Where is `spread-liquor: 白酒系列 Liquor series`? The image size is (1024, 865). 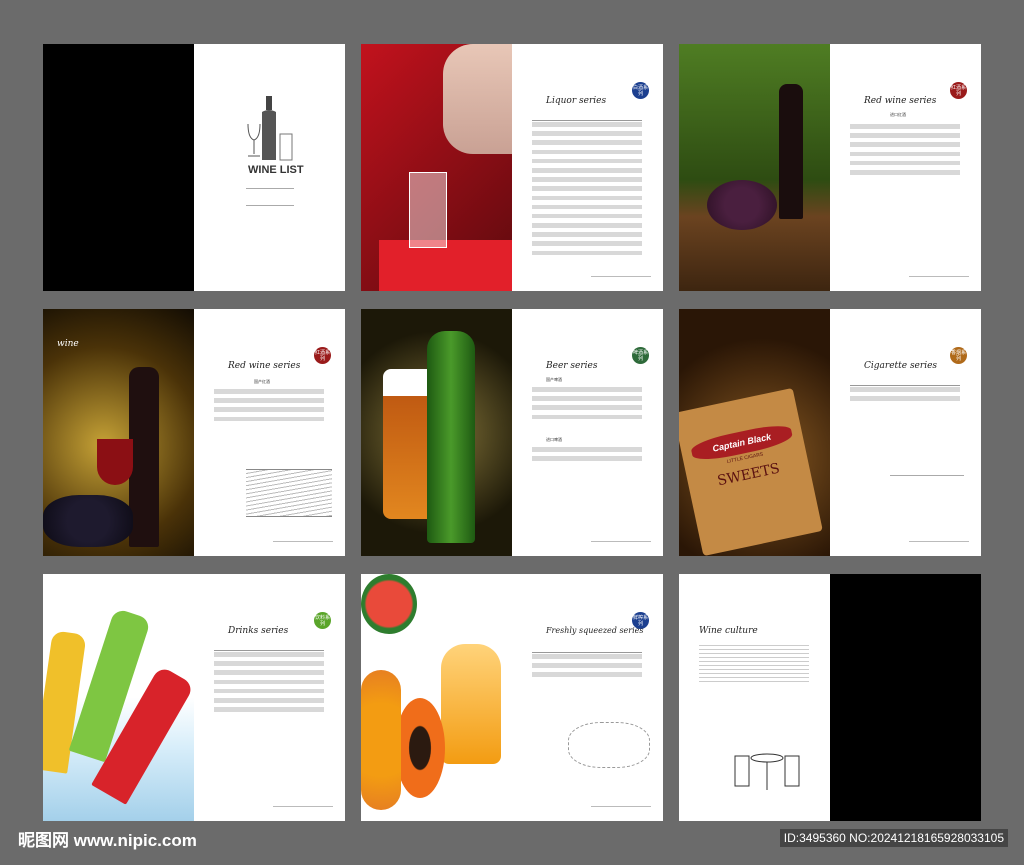 spread-liquor: 白酒系列 Liquor series is located at coordinates (512, 167).